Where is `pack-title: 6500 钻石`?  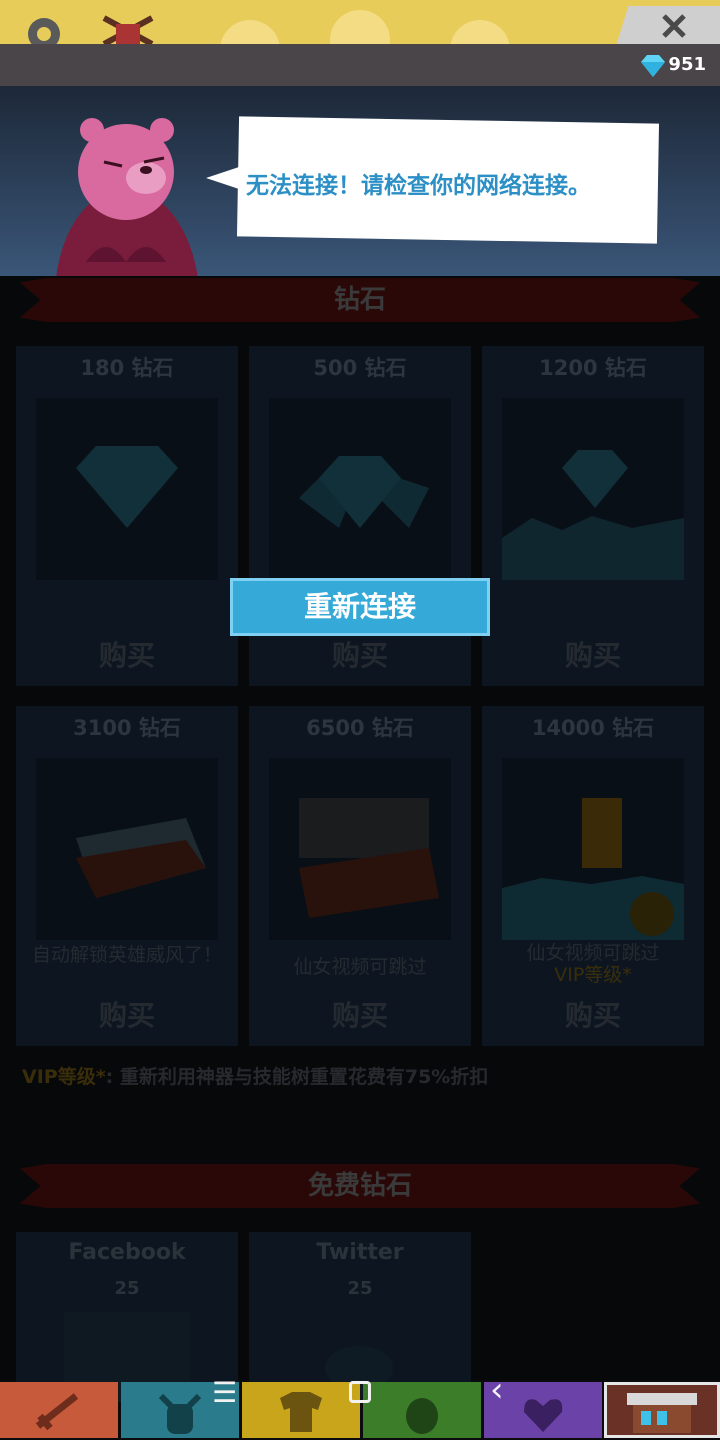
pack-title: 6500 钻石 is located at coordinates (360, 728).